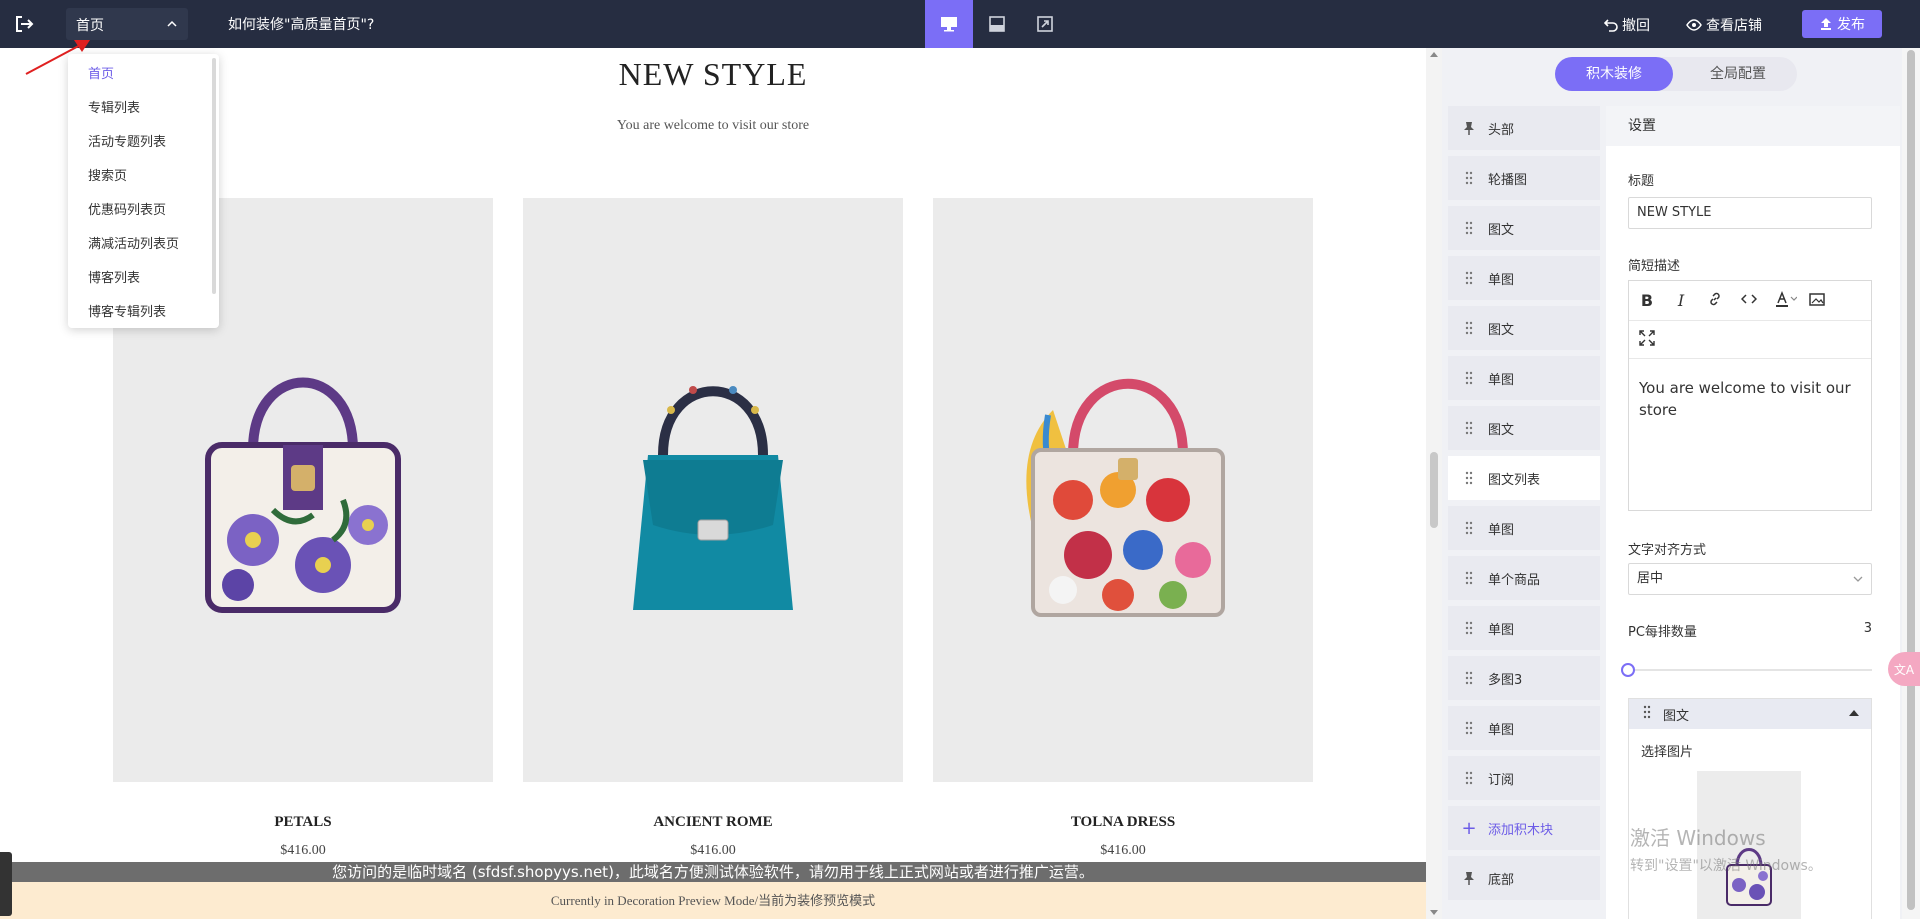 This screenshot has height=919, width=1920. What do you see at coordinates (1524, 778) in the screenshot?
I see `block-item: 订阅` at bounding box center [1524, 778].